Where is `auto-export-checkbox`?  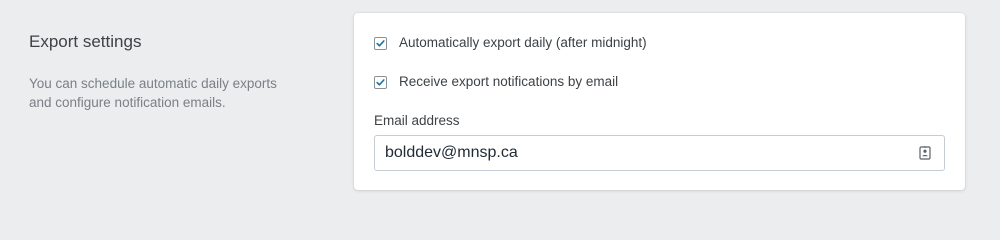
auto-export-checkbox is located at coordinates (380, 43).